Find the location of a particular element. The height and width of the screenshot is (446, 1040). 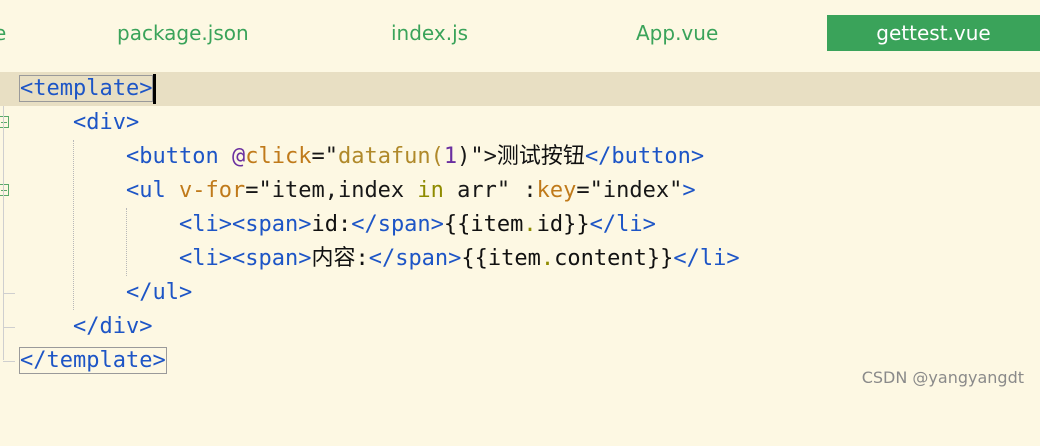

attr-key: key is located at coordinates (556, 190).